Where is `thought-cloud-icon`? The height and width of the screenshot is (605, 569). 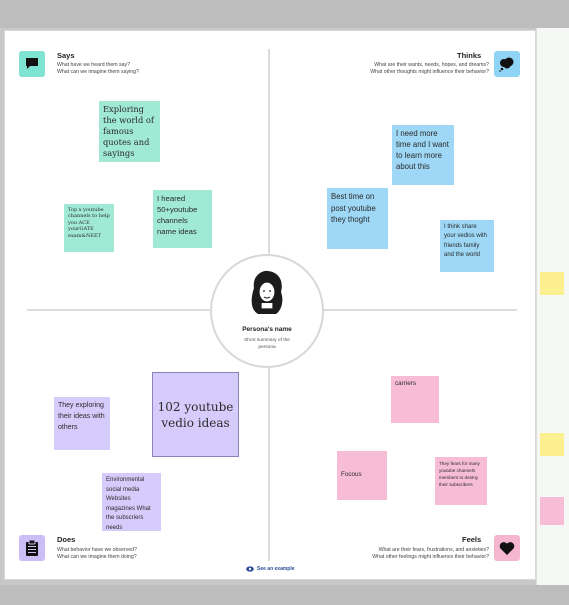 thought-cloud-icon is located at coordinates (507, 64).